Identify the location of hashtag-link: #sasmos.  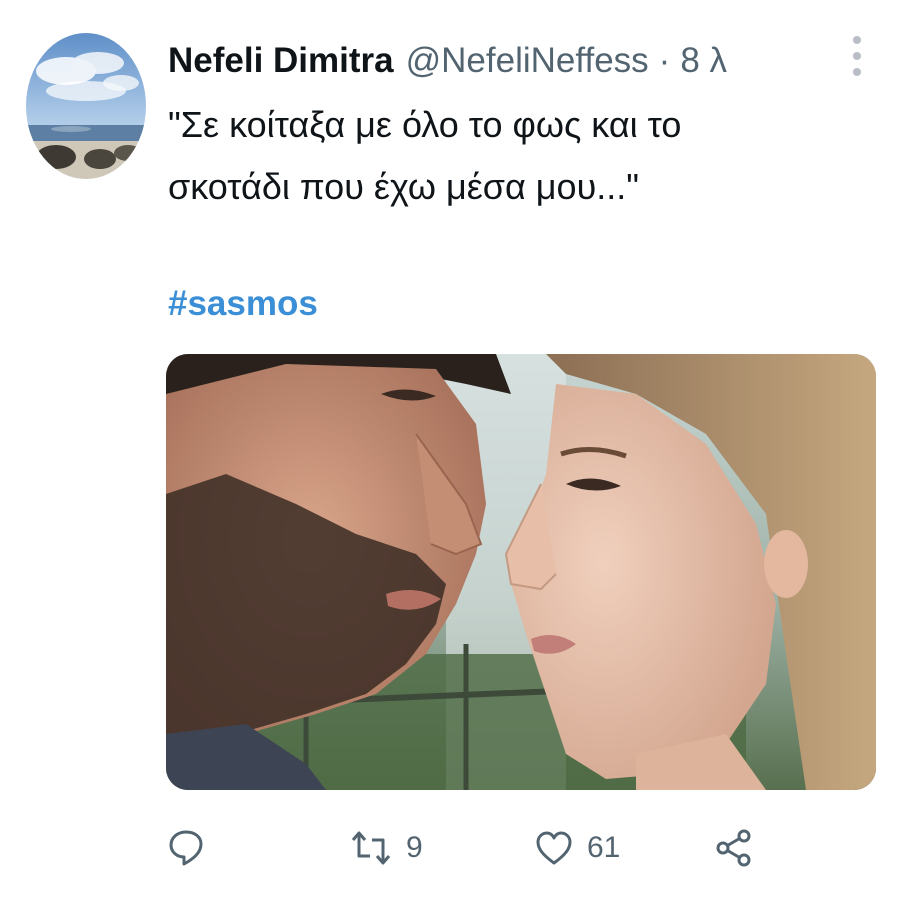
(243, 304).